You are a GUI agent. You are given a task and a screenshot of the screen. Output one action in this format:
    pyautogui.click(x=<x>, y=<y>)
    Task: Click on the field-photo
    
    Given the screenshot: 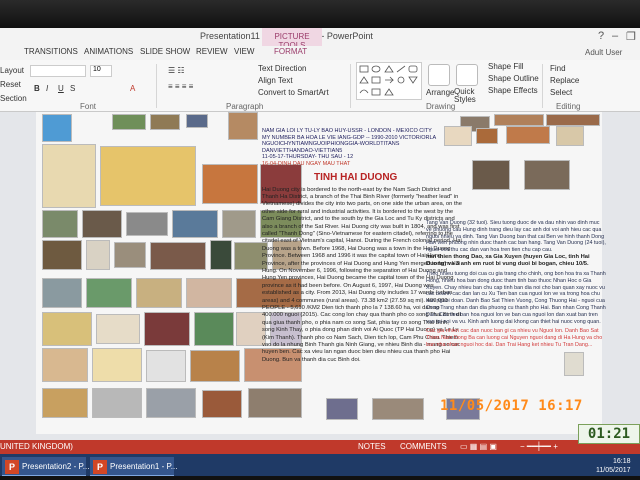 What is the action you would take?
    pyautogui.click(x=109, y=293)
    